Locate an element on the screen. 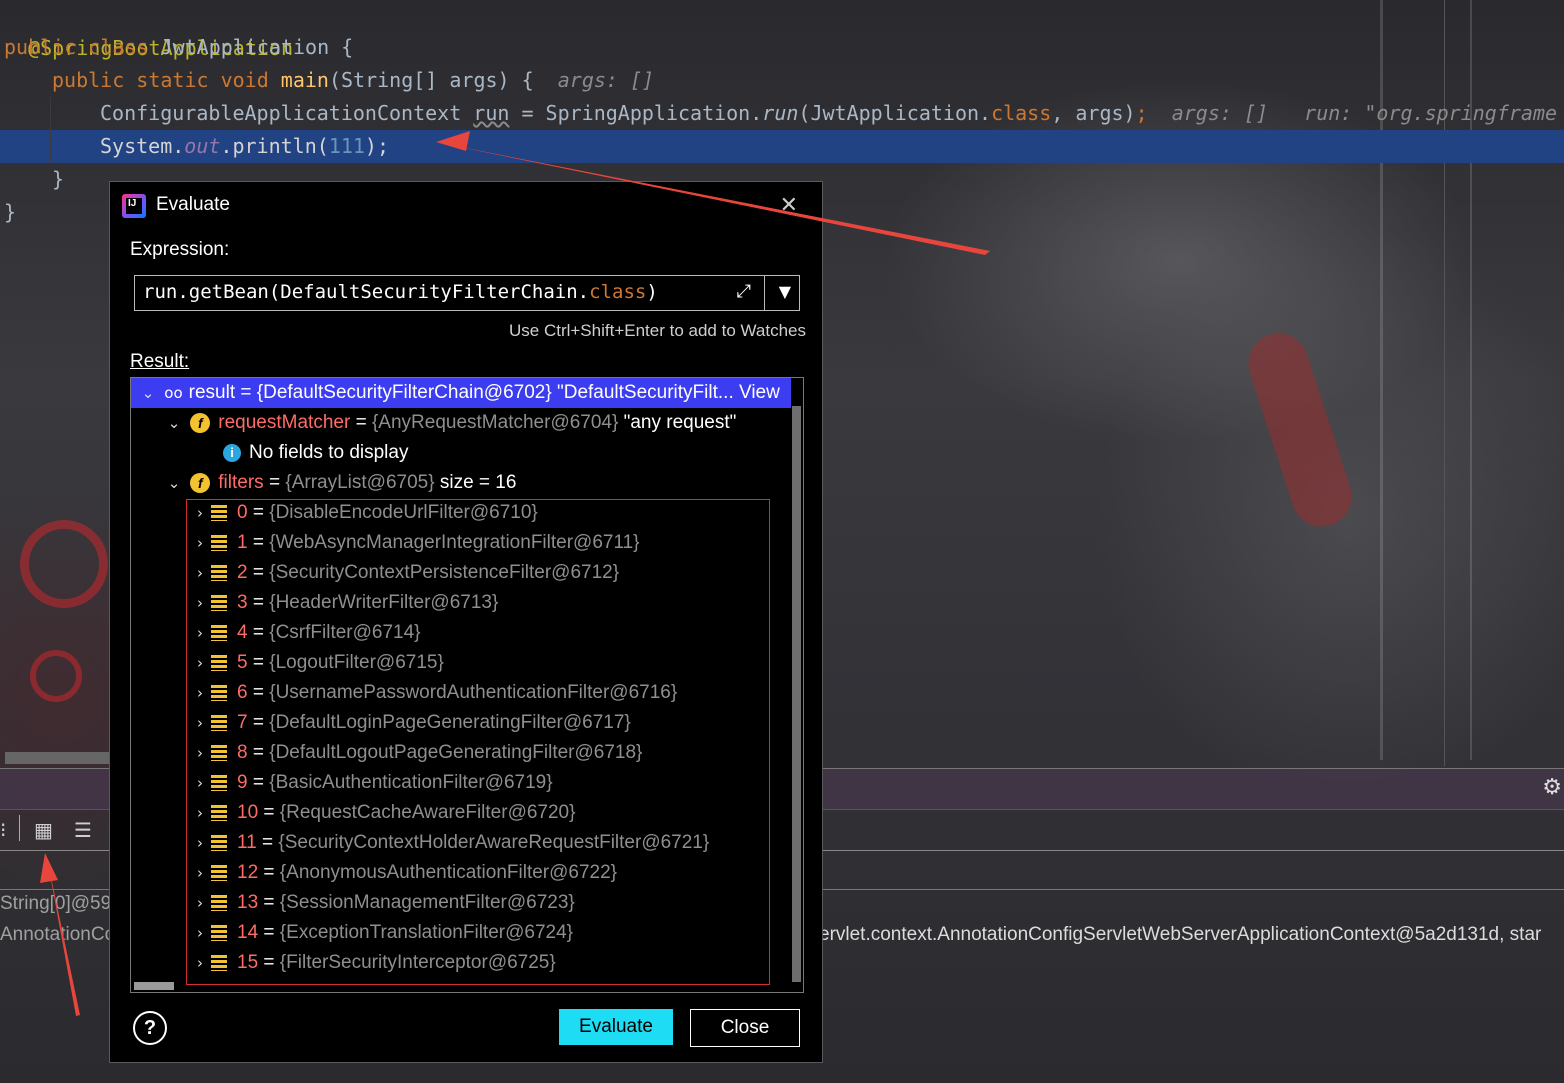 The image size is (1564, 1083). code-line-7: } is located at coordinates (10, 212).